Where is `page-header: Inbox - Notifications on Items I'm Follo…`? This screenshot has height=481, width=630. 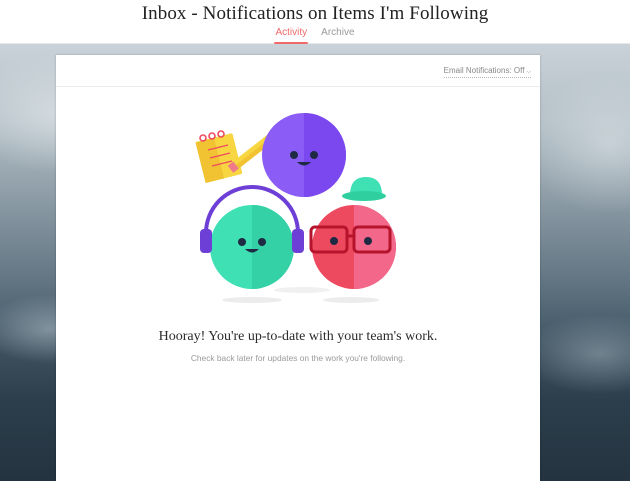
page-header: Inbox - Notifications on Items I'm Follo… is located at coordinates (315, 22).